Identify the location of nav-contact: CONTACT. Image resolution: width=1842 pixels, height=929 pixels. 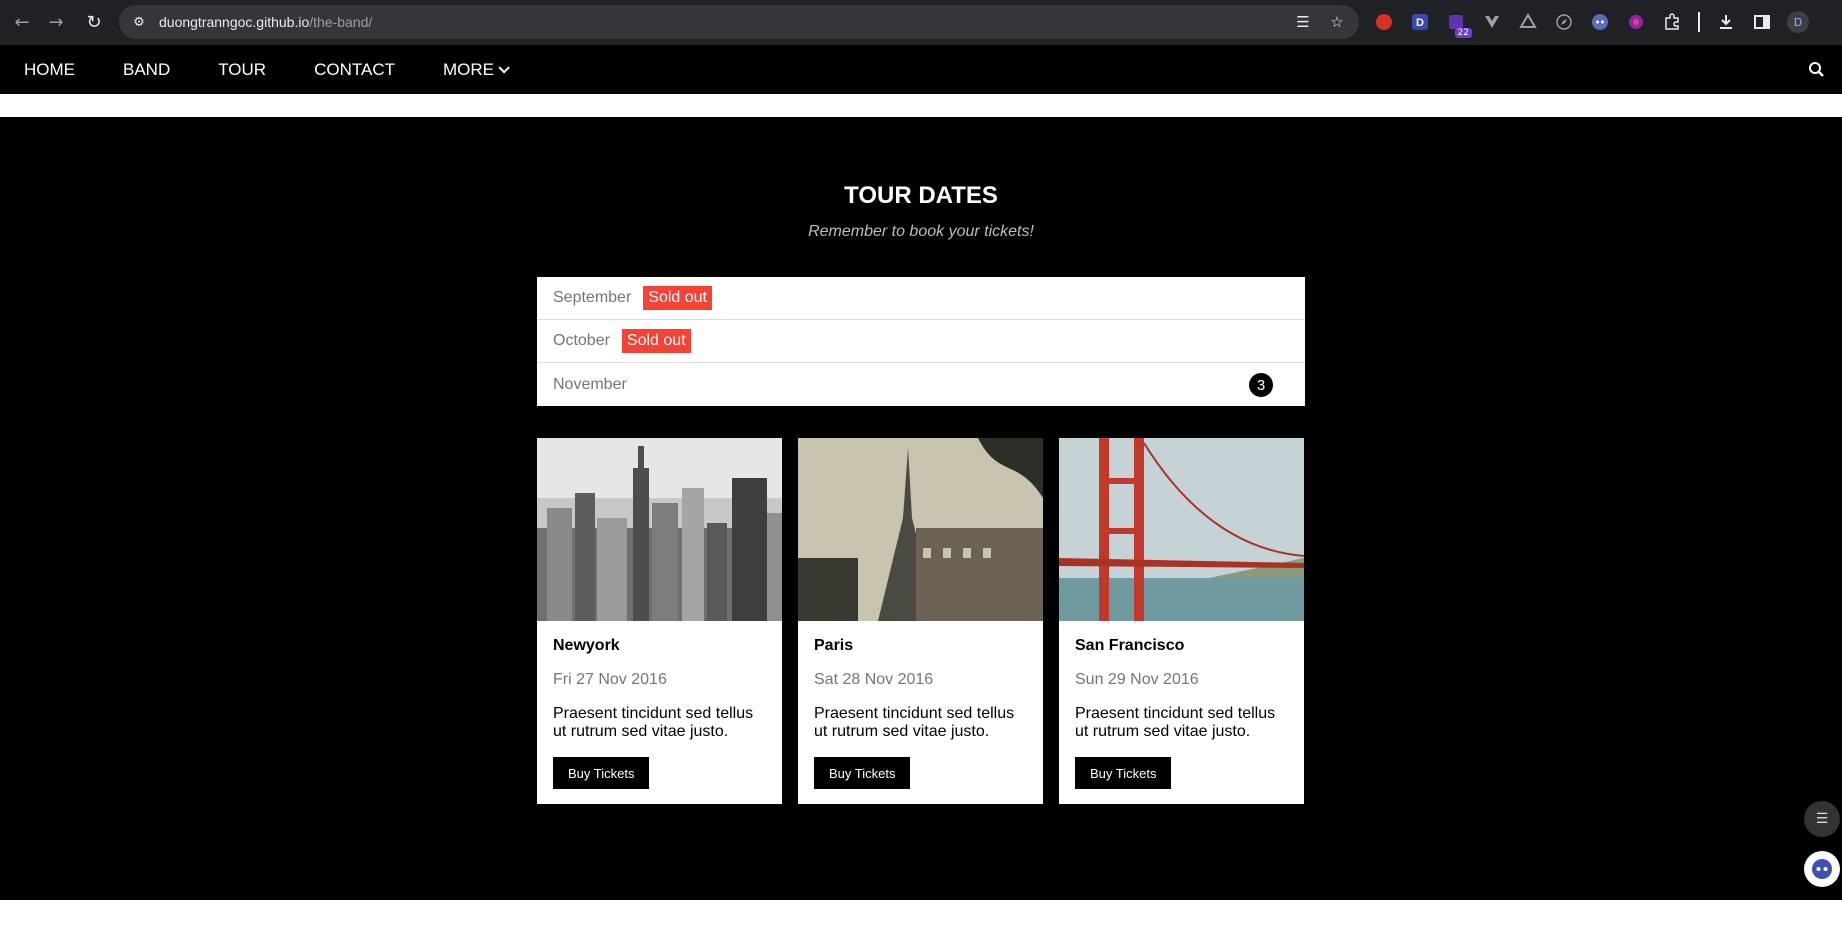
(354, 69).